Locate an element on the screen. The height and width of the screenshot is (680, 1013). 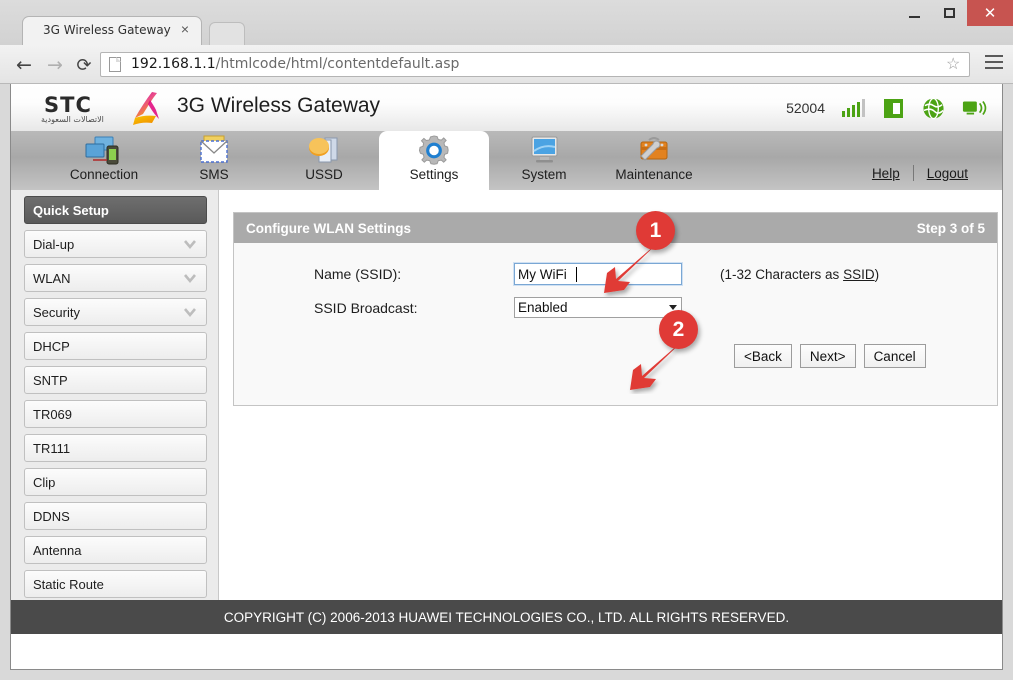
tab-ussd-label: USSD is located at coordinates (324, 174).